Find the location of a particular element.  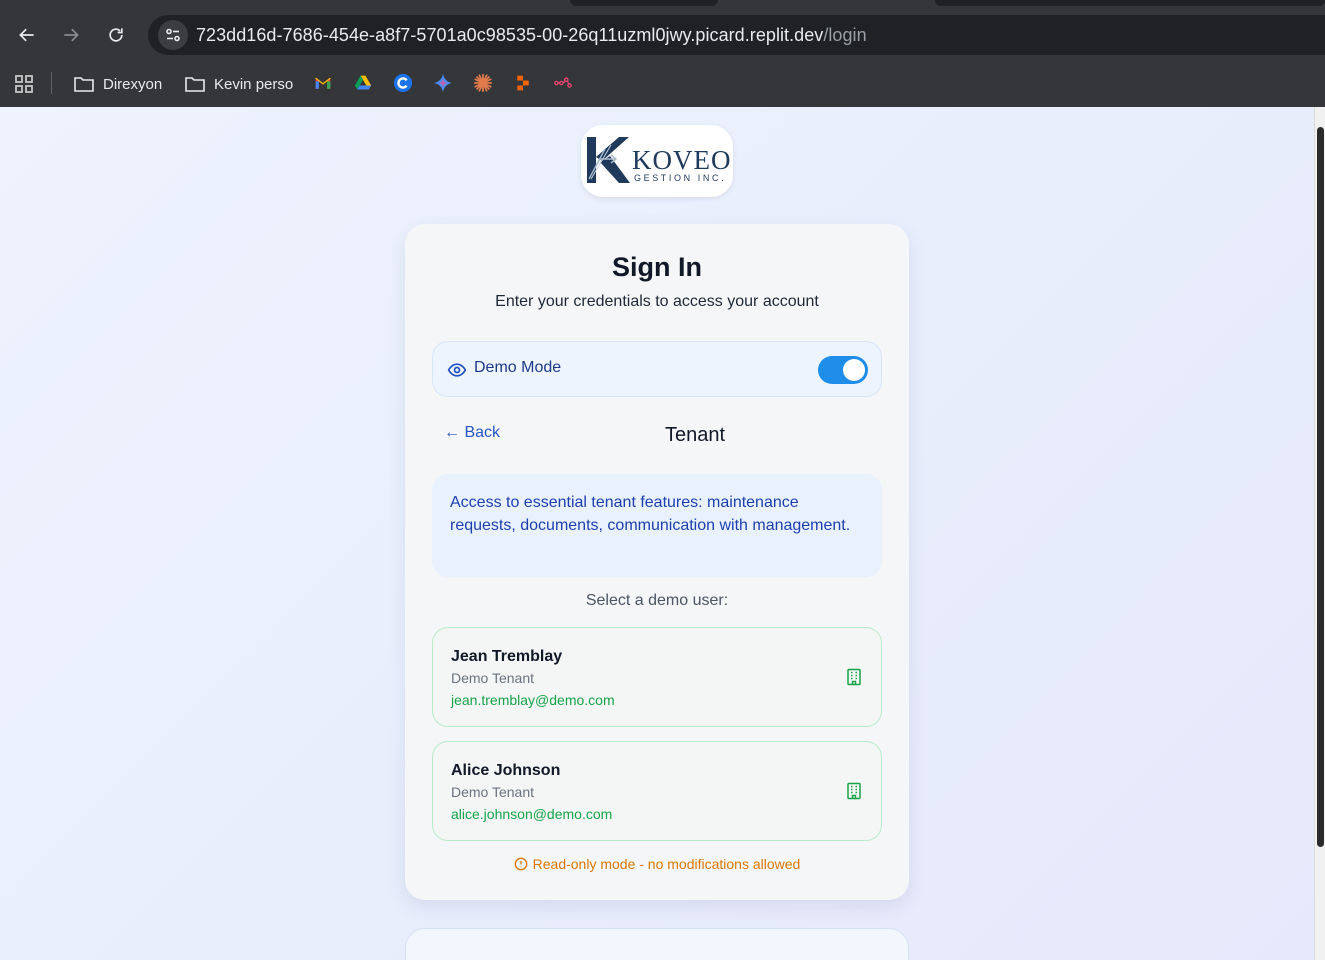

select-user-label: Select a demo user: is located at coordinates (657, 600).